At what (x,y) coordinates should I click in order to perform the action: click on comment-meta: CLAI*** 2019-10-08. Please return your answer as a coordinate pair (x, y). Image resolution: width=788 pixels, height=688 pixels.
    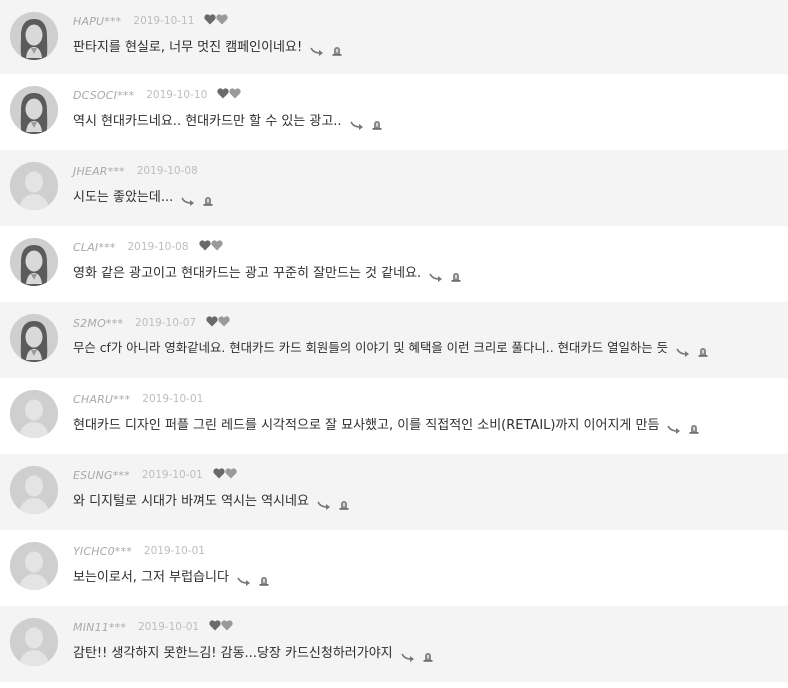
    Looking at the image, I should click on (148, 247).